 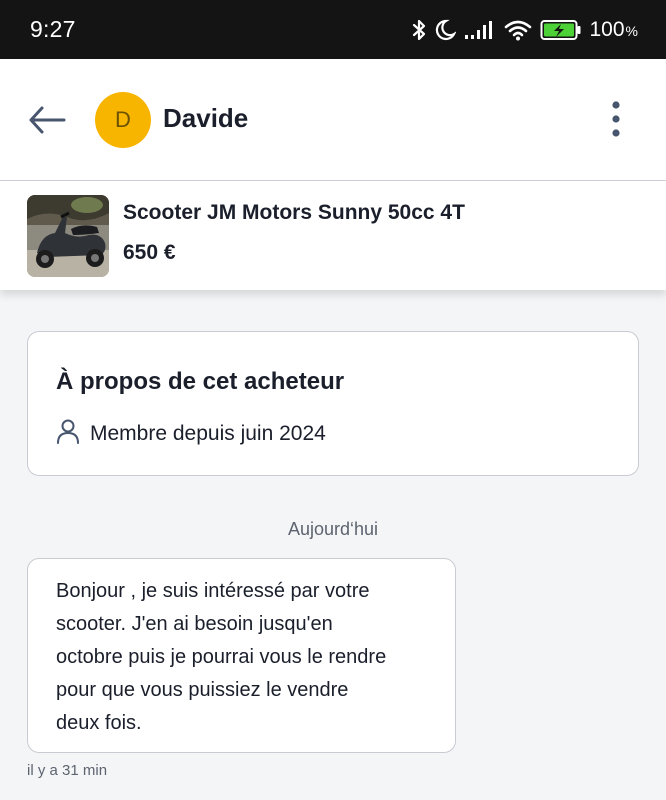 I want to click on battery-percentage: 100%, so click(x=614, y=30).